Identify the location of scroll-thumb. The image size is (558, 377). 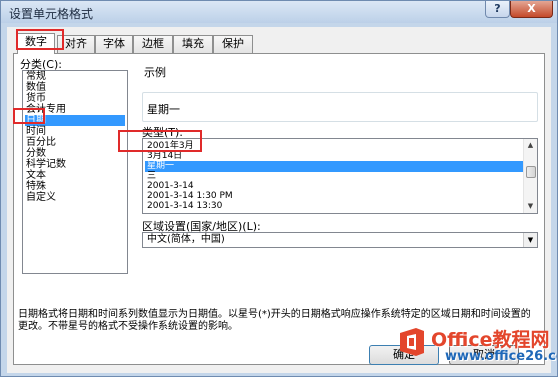
(531, 172).